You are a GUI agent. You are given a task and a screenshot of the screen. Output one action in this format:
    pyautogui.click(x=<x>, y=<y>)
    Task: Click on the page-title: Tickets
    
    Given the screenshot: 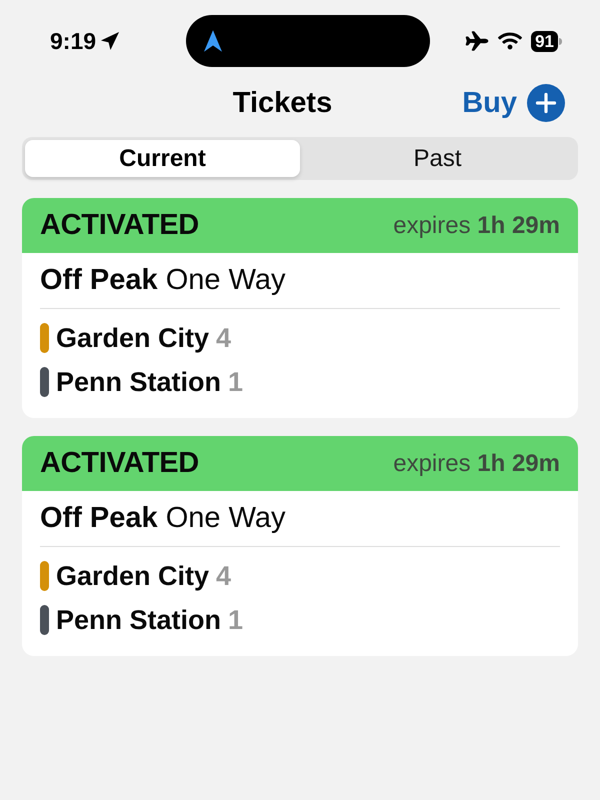 What is the action you would take?
    pyautogui.click(x=282, y=103)
    